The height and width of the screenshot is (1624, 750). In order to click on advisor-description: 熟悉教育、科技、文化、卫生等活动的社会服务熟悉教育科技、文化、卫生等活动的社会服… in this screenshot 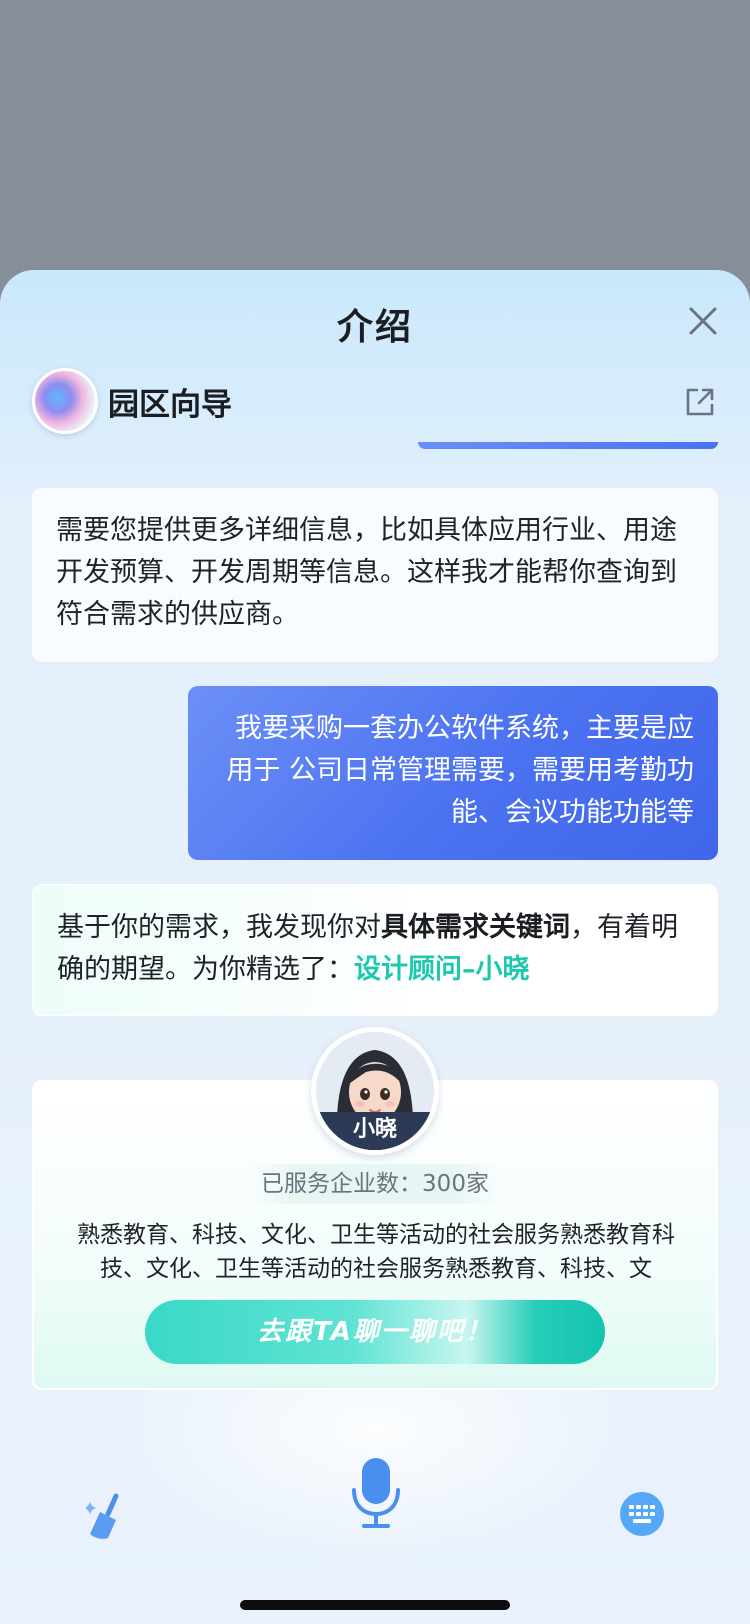, I will do `click(376, 1252)`.